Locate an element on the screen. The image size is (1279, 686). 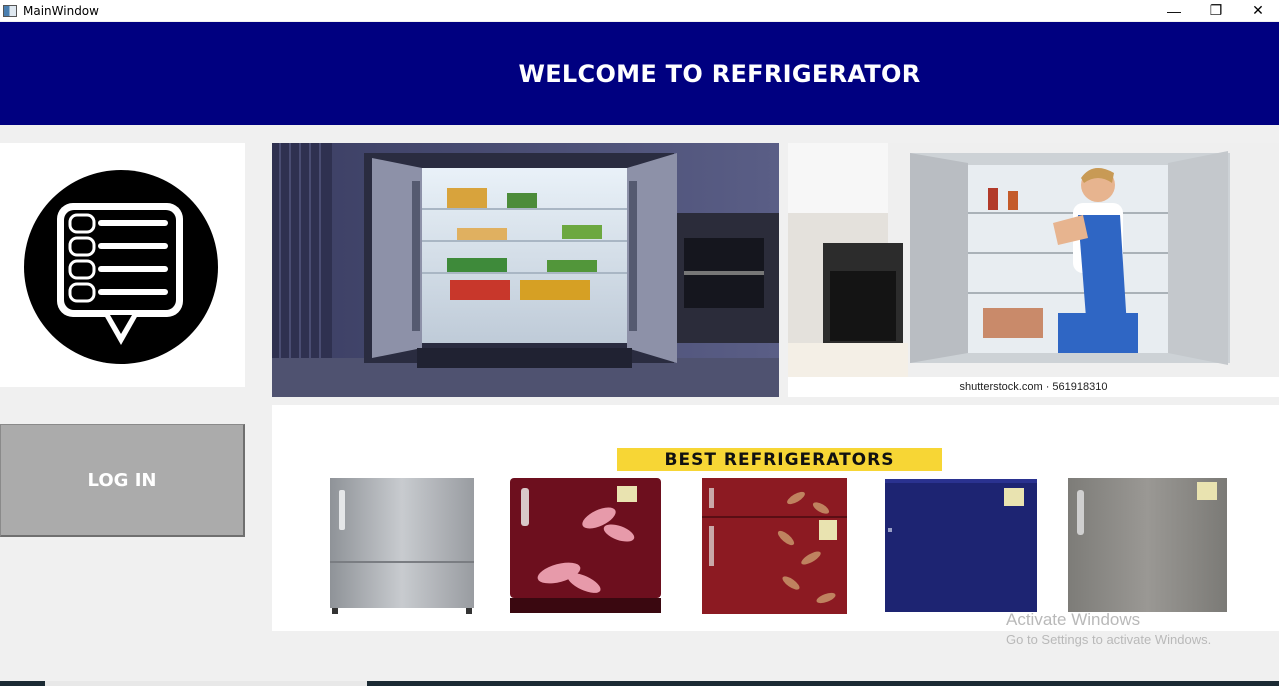
logo-panel is located at coordinates (122, 265).